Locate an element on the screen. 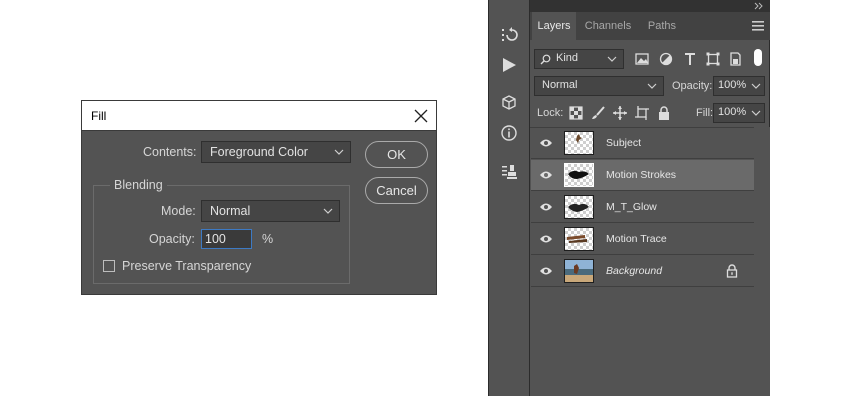 This screenshot has height=396, width=850. play-actions-icon is located at coordinates (509, 65).